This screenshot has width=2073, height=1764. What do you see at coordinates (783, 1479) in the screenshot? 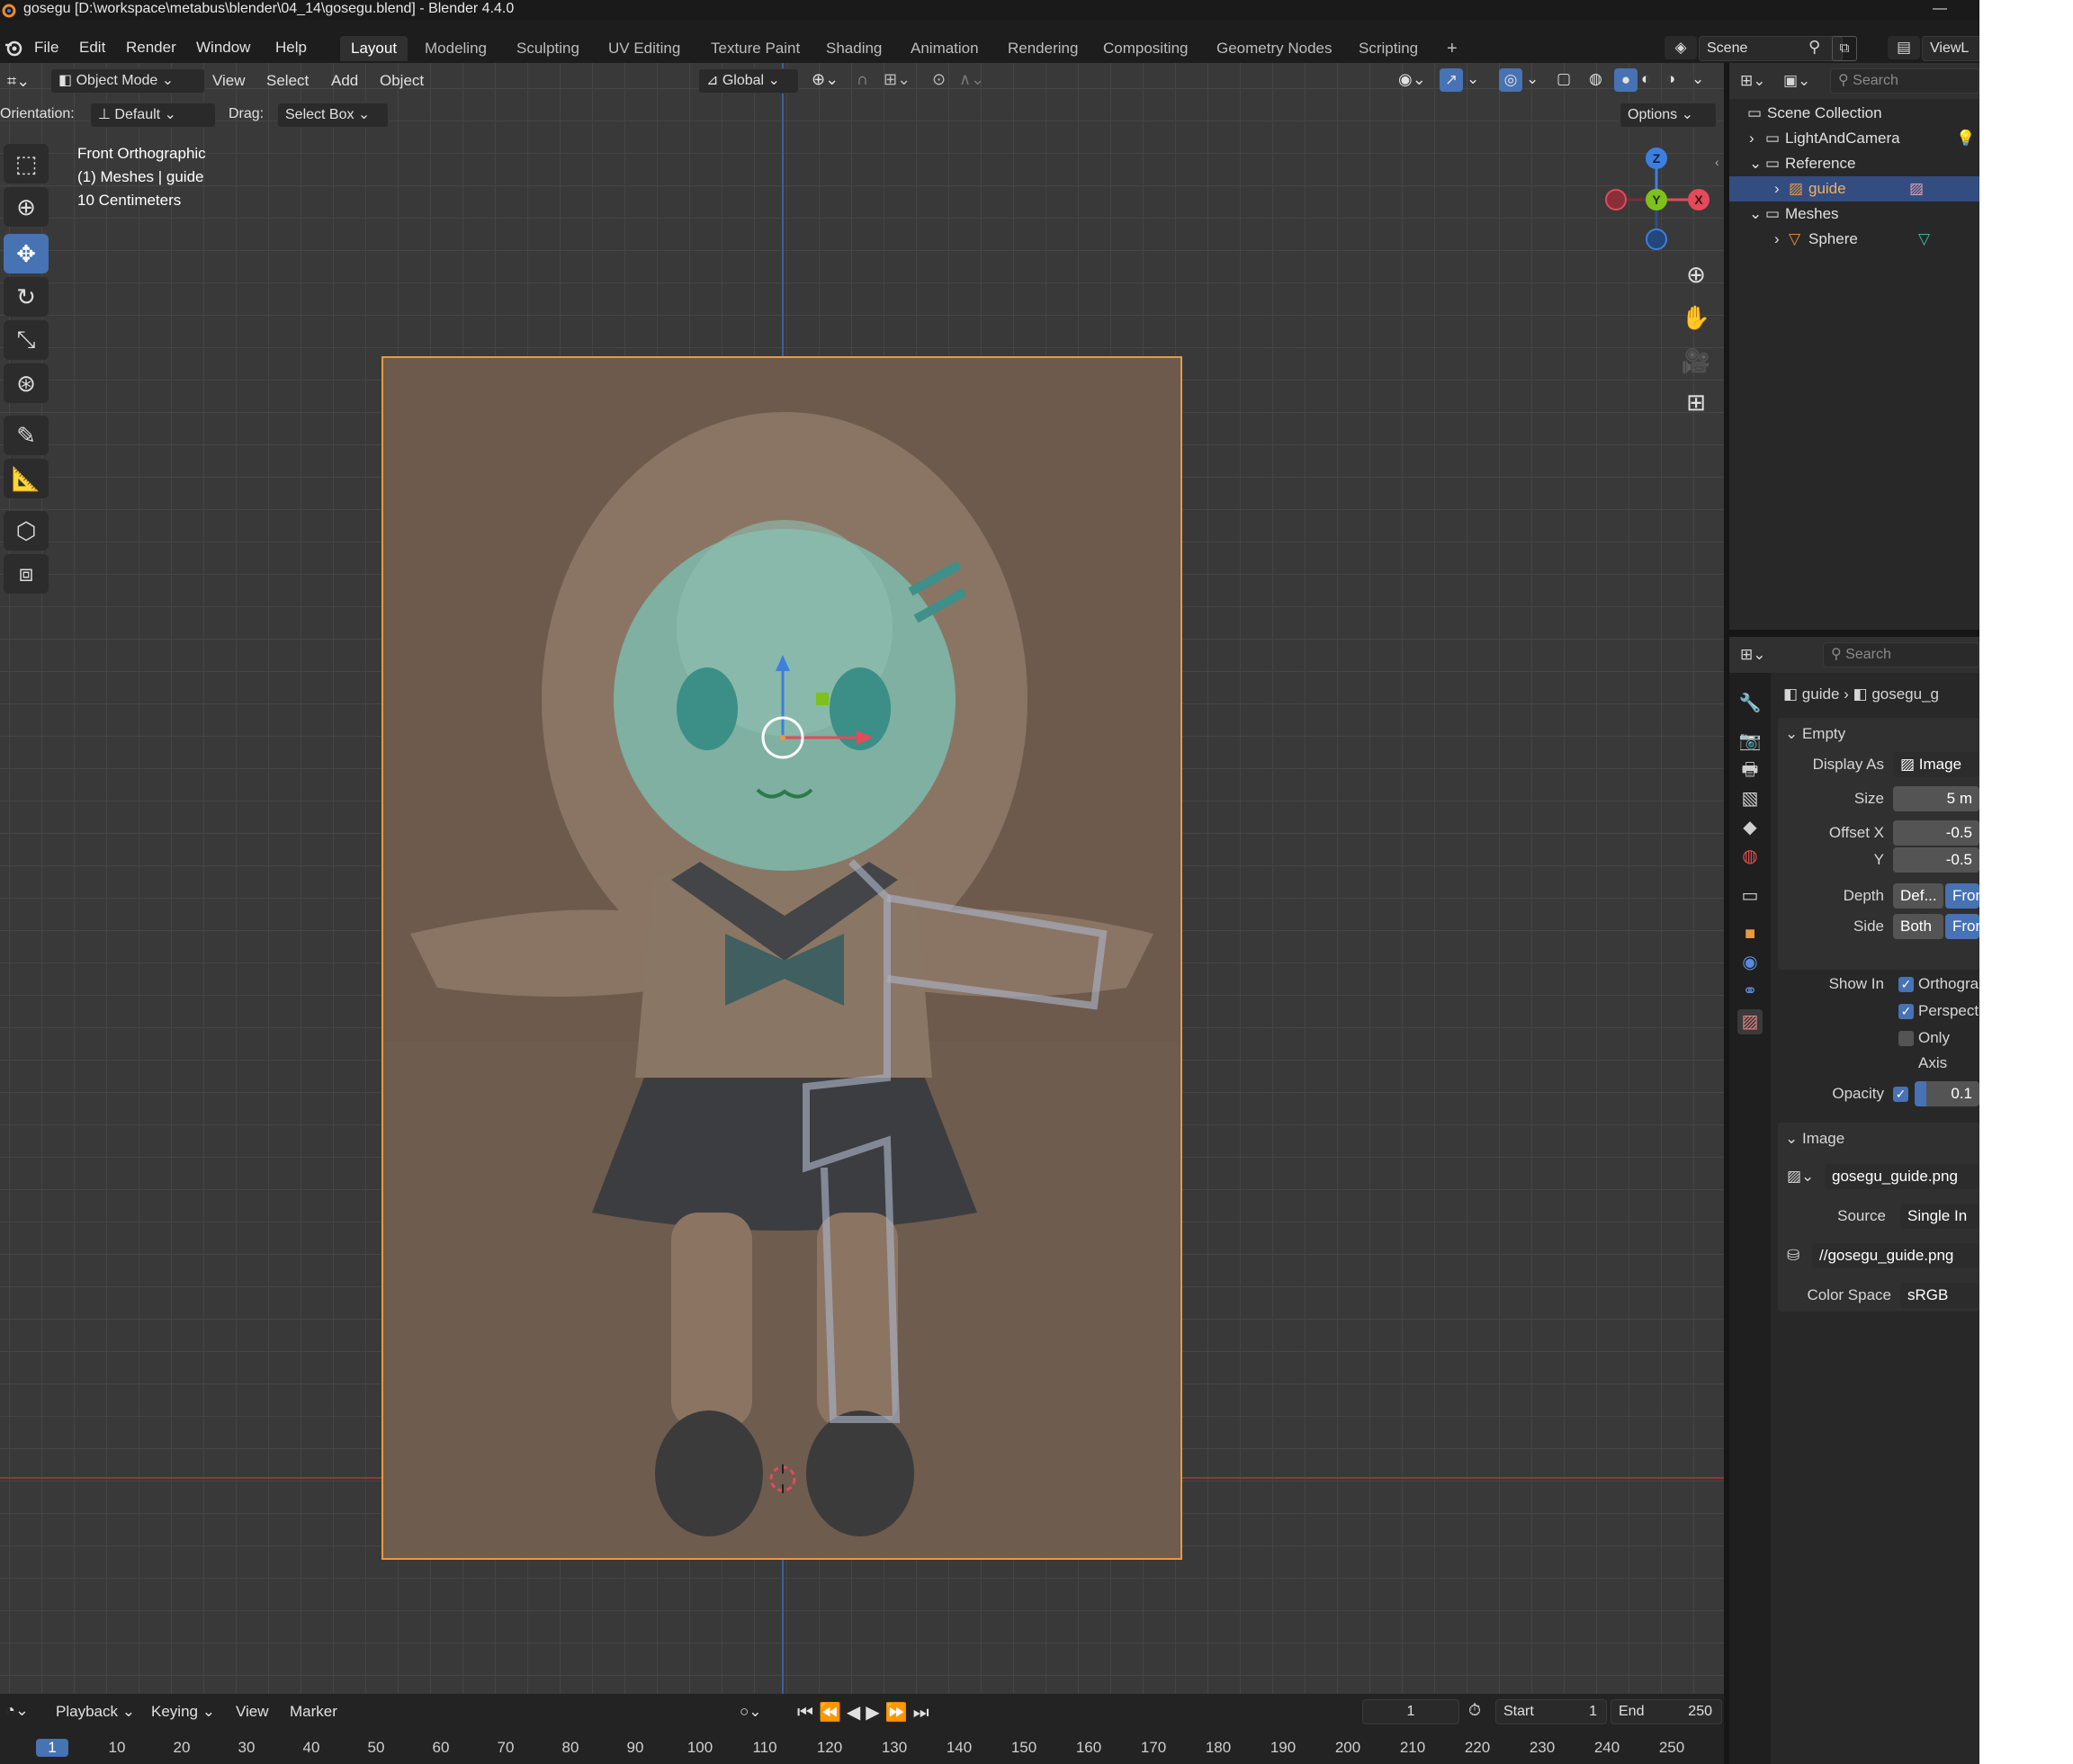
I see `3d-cursor` at bounding box center [783, 1479].